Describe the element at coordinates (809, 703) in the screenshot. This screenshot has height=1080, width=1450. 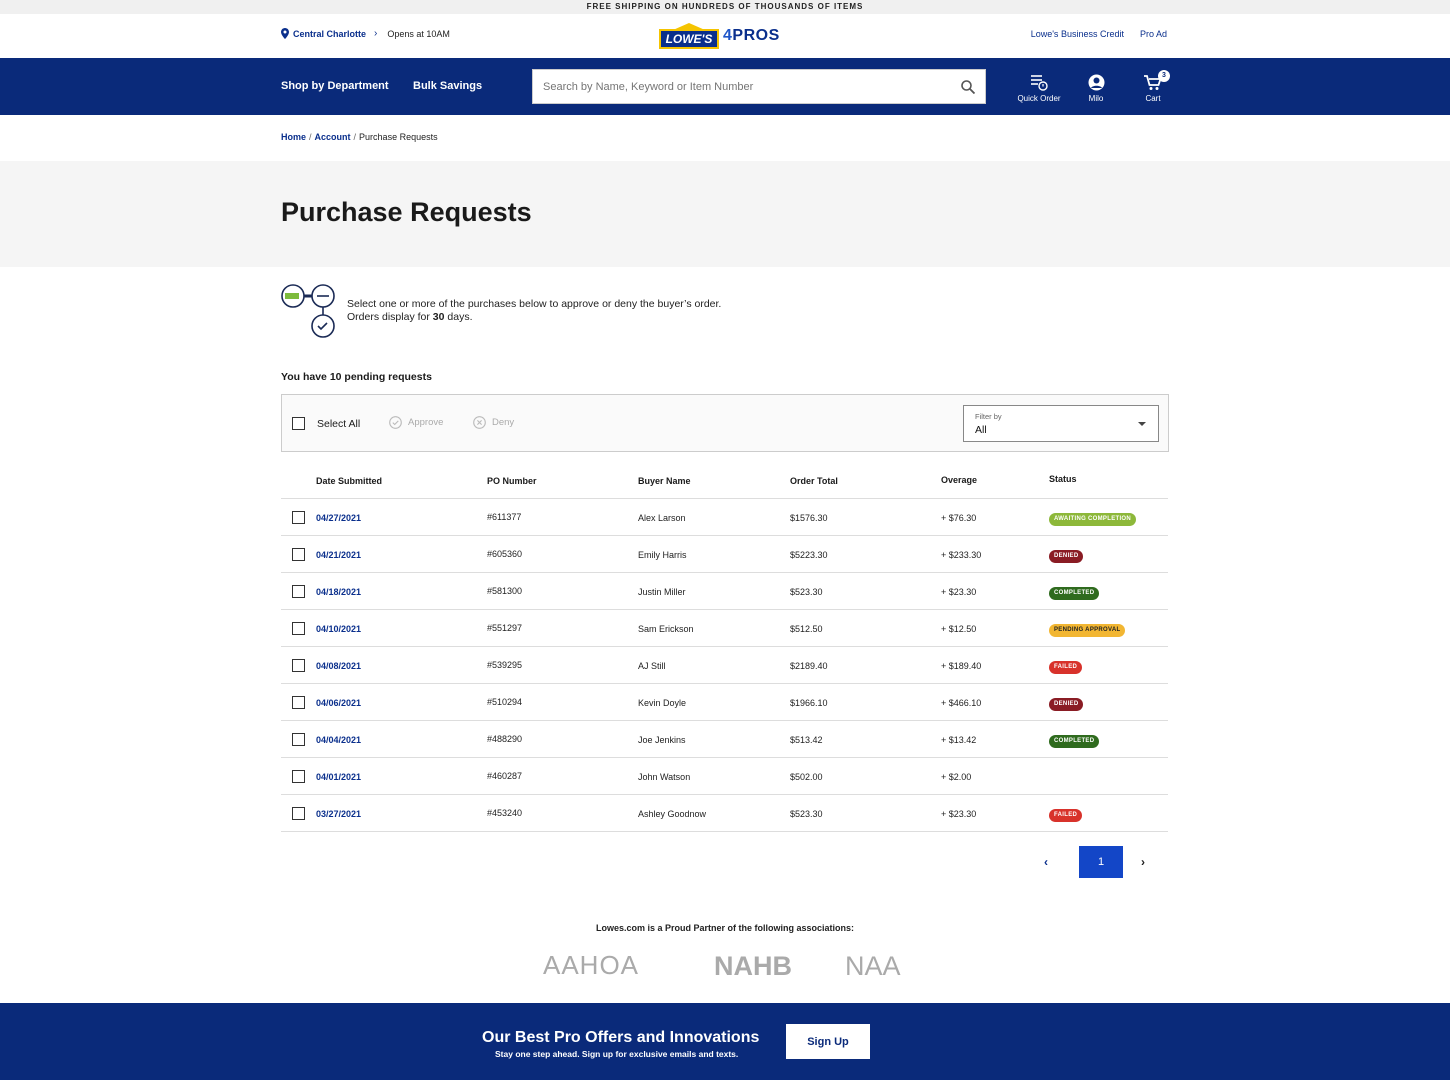
I see `row-order-total: $1966.10` at that location.